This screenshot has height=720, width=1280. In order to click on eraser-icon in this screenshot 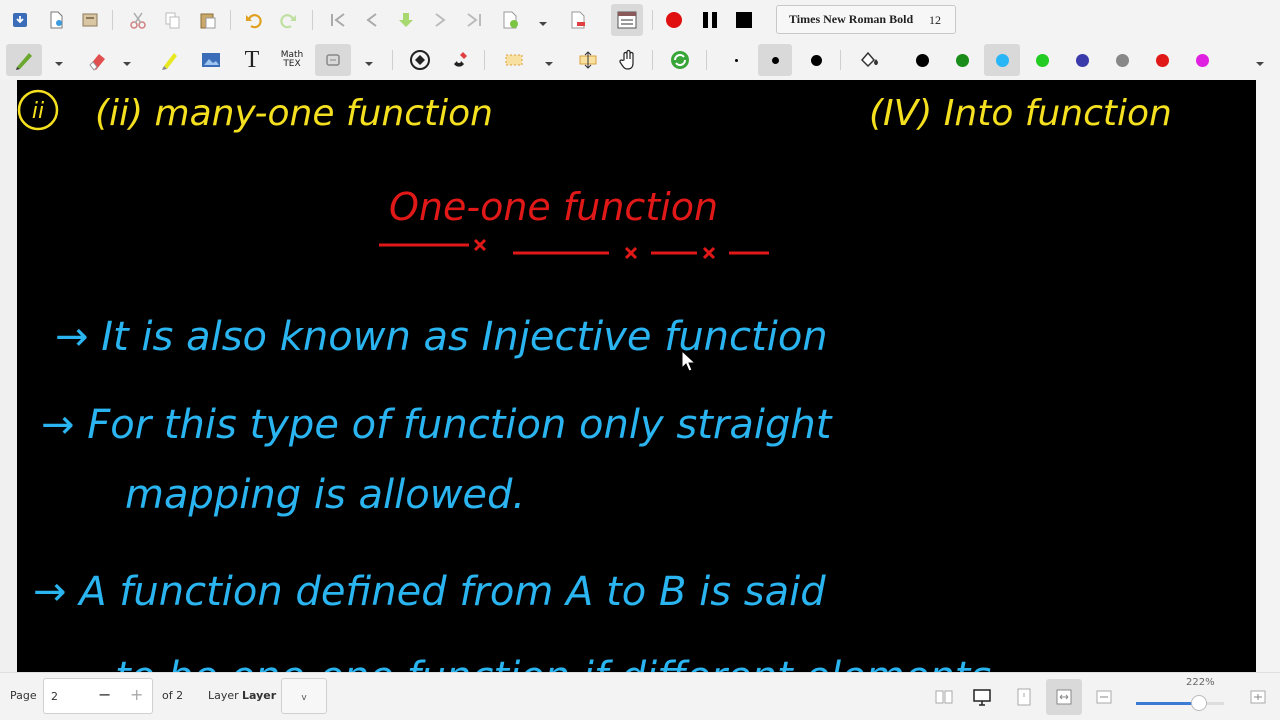, I will do `click(98, 60)`.